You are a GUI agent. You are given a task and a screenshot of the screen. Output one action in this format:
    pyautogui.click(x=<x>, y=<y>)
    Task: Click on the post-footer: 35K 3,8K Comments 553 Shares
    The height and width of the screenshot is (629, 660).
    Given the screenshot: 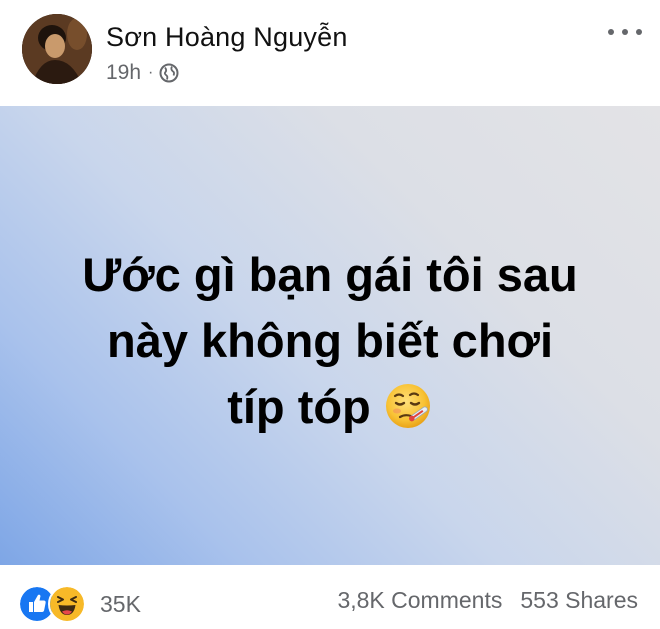 What is the action you would take?
    pyautogui.click(x=330, y=597)
    